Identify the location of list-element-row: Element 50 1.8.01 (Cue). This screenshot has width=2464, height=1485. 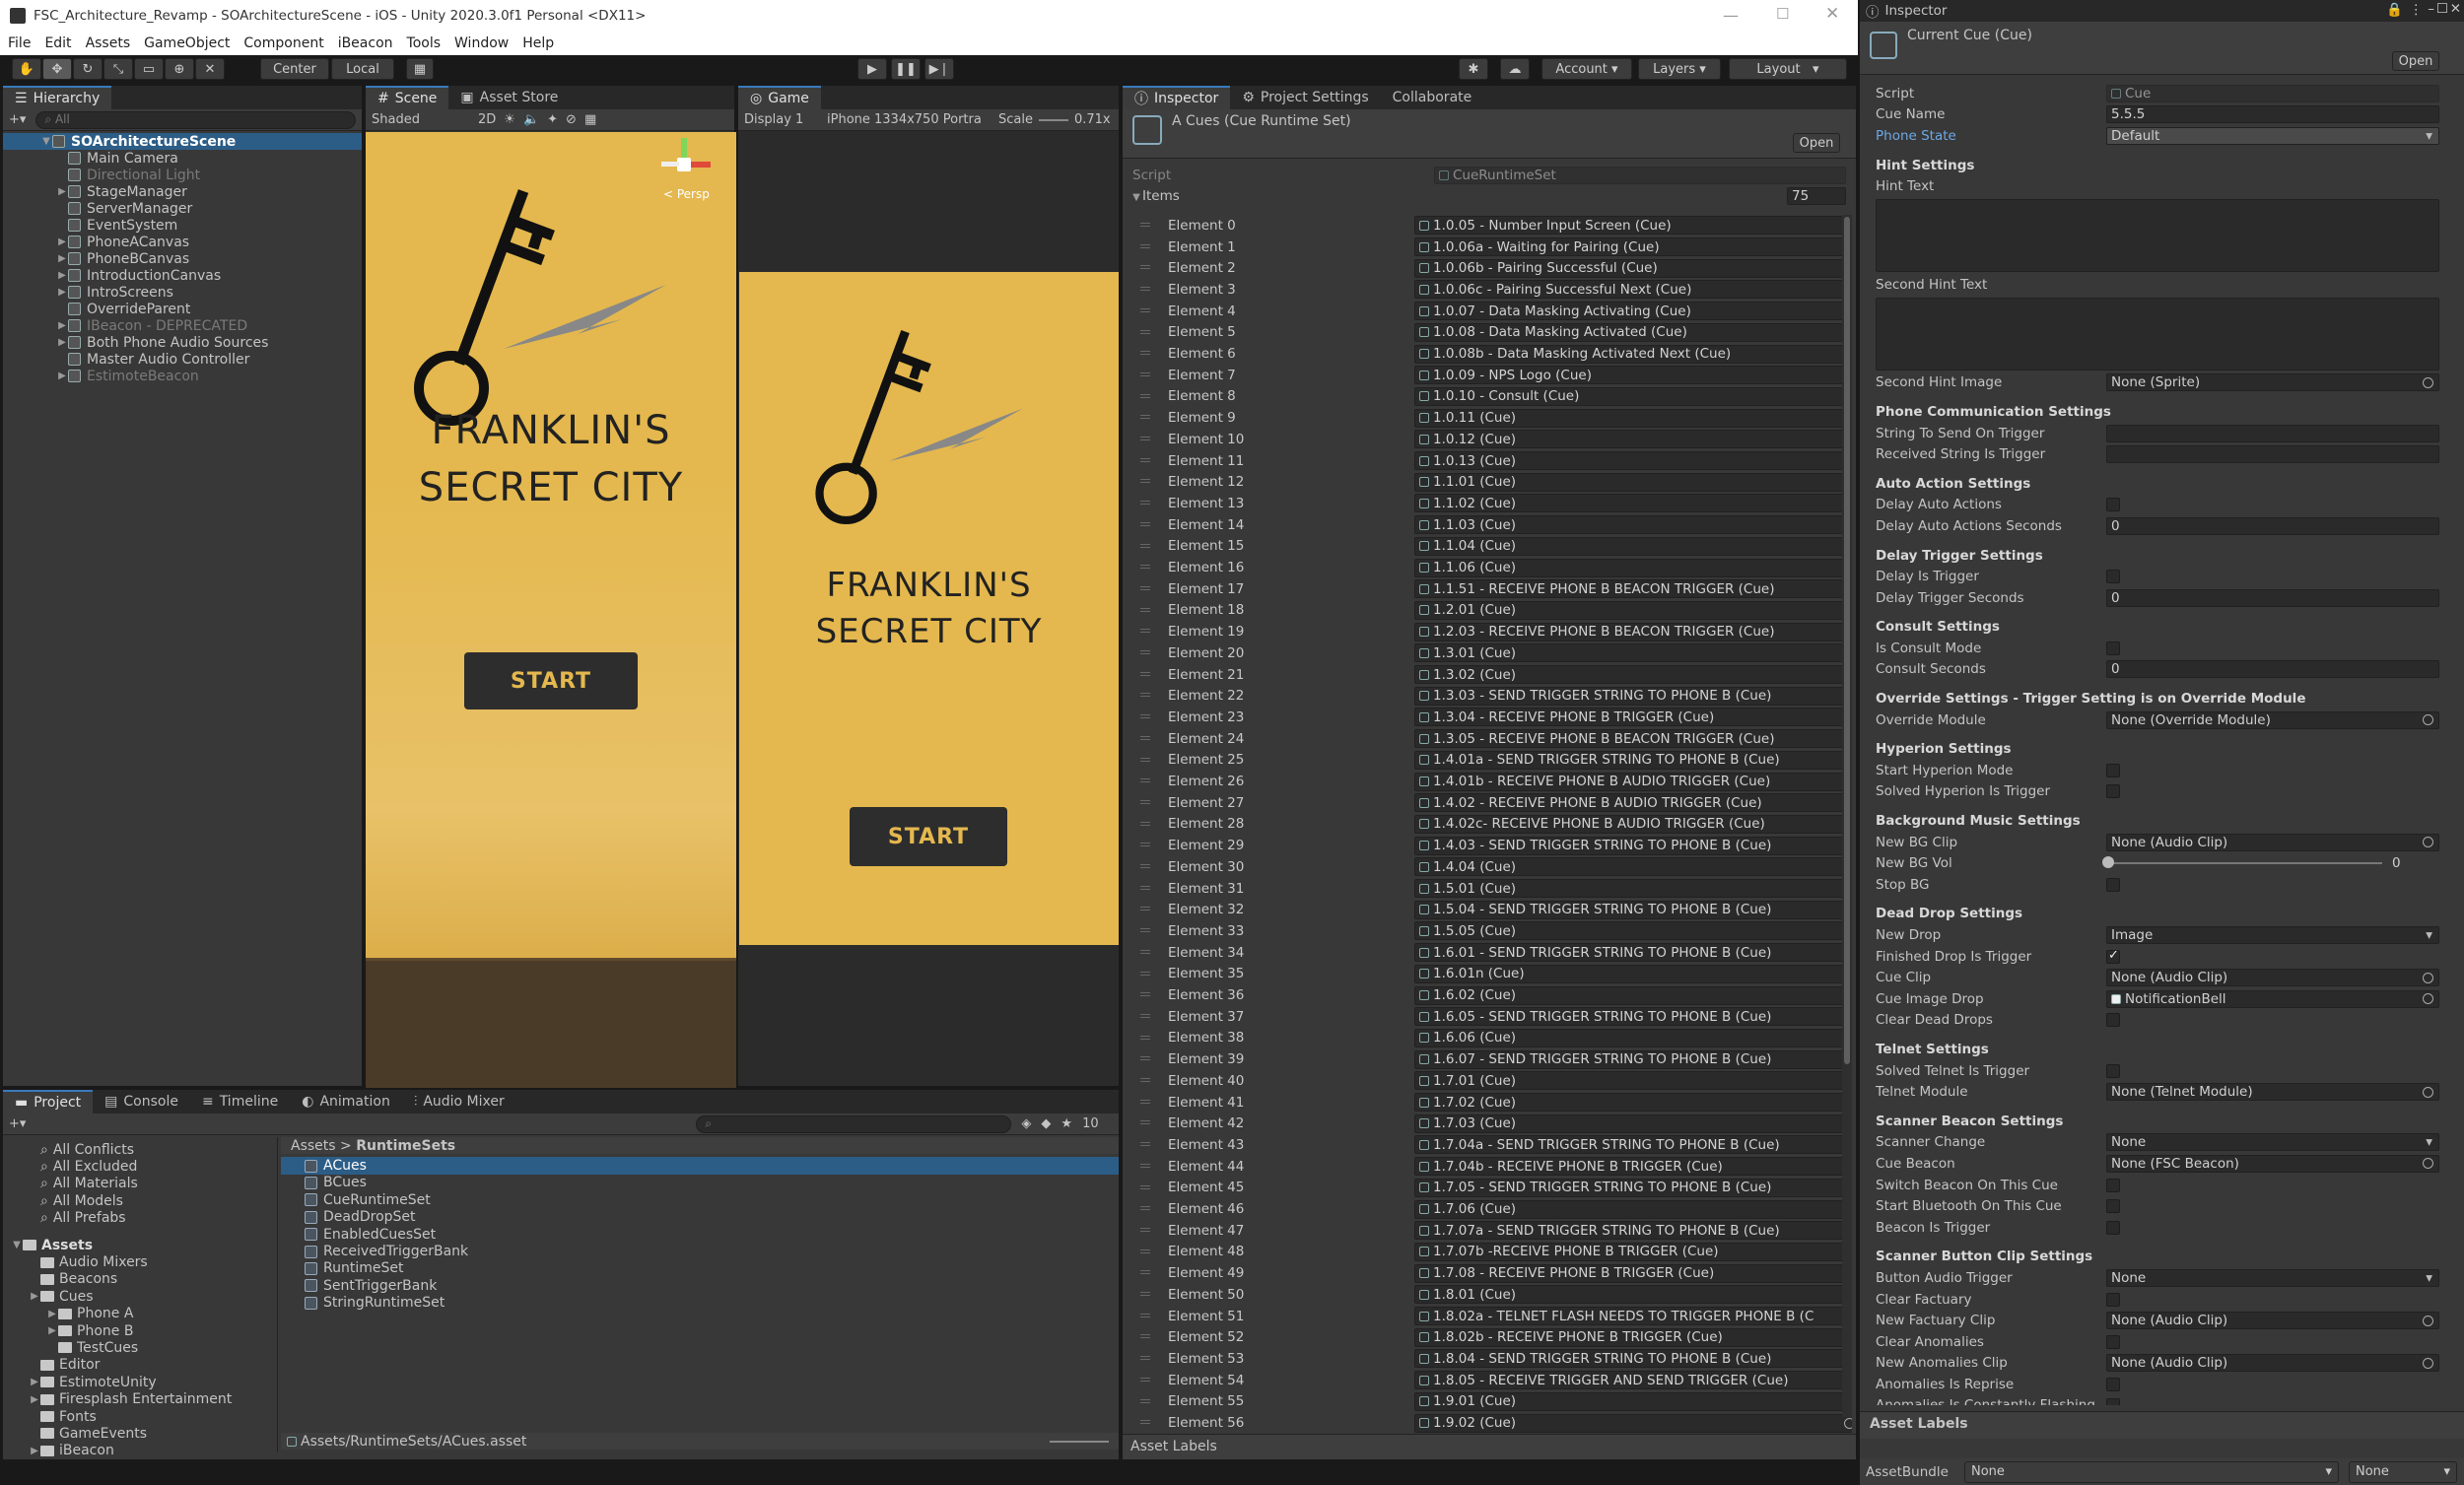
(1487, 1295).